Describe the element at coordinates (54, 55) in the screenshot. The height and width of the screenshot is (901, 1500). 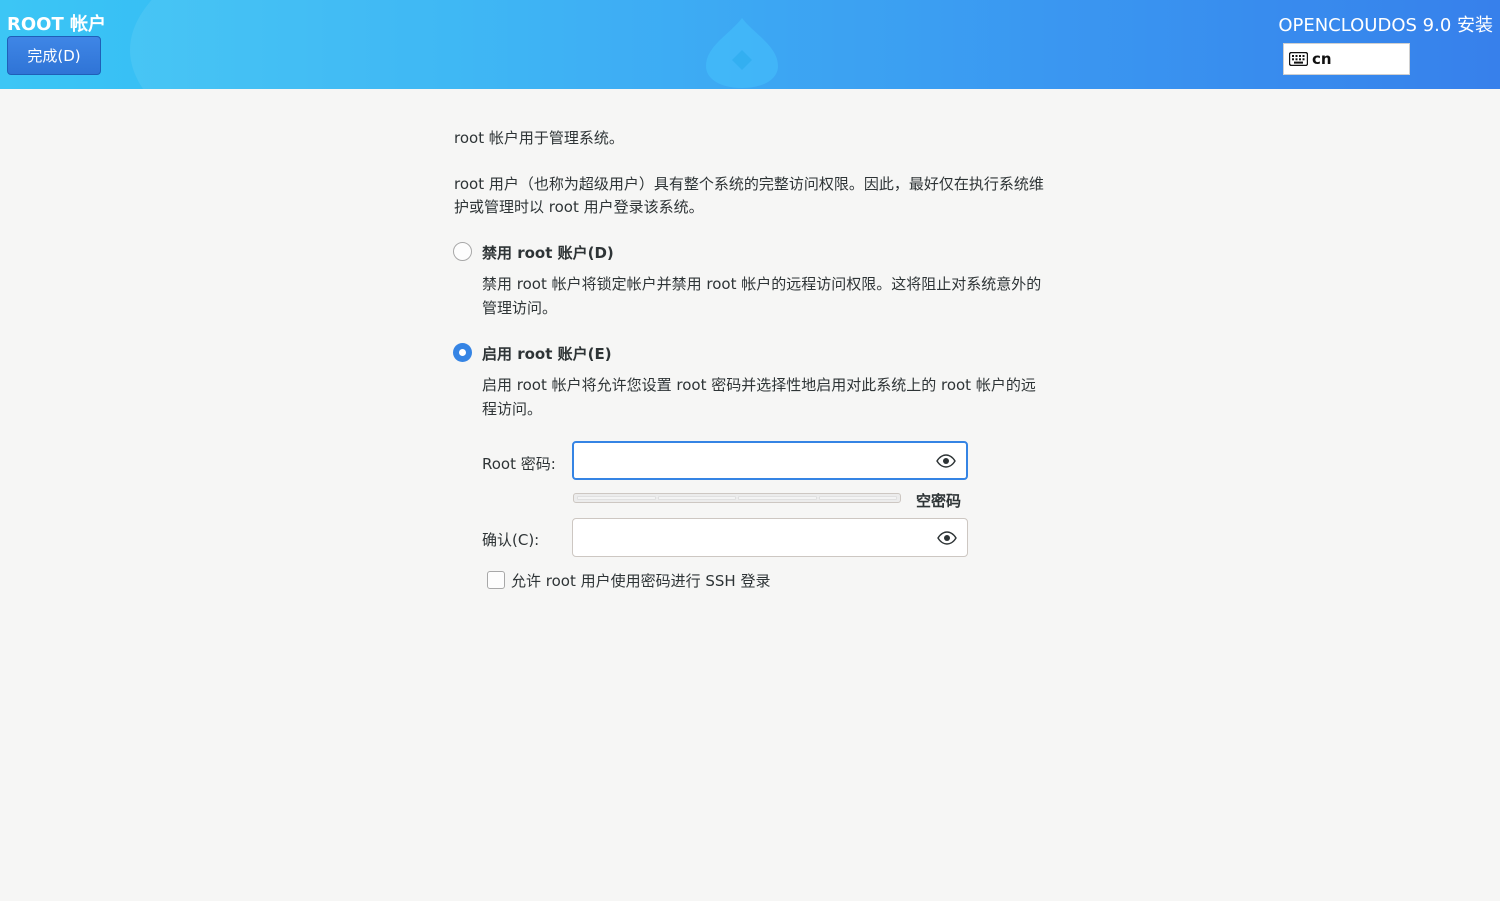
I see `done-button: 完成(D)` at that location.